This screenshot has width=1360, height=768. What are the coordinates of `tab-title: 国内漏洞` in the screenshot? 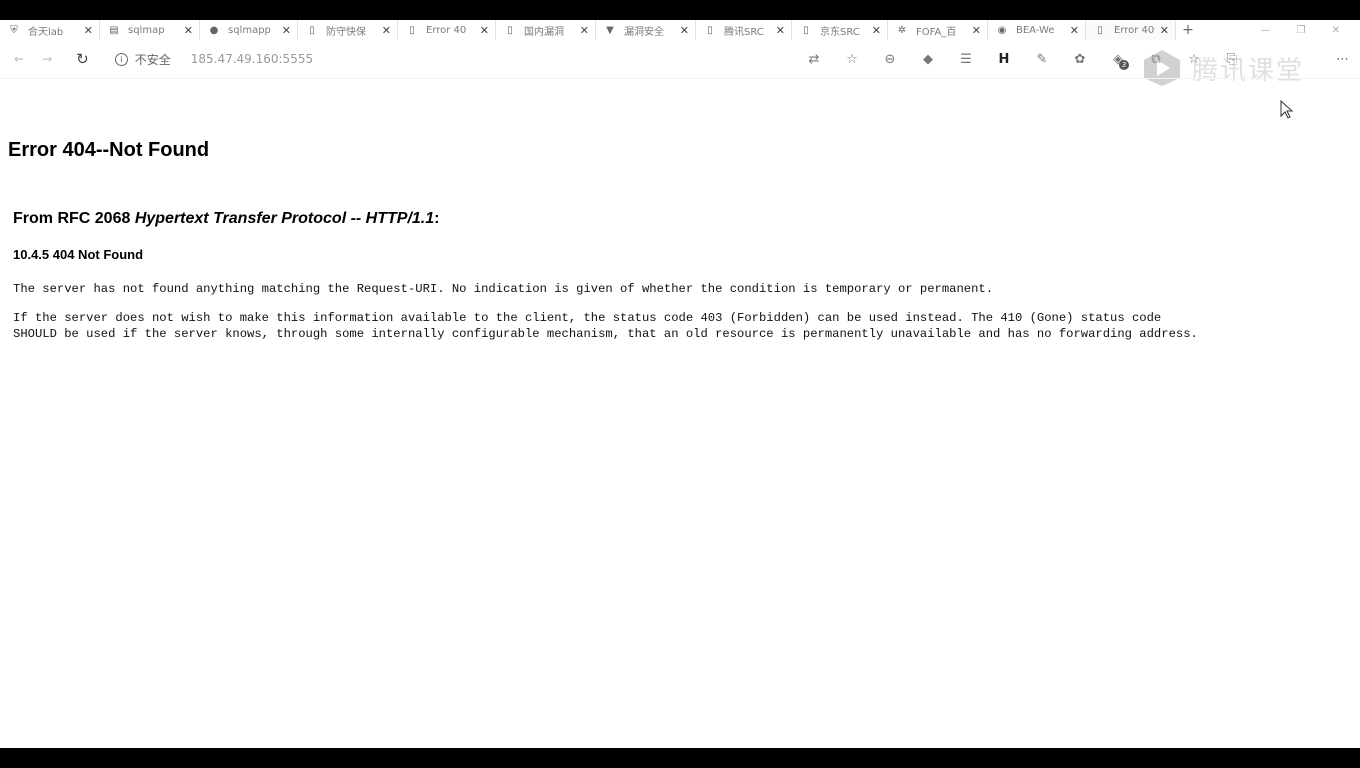 It's located at (544, 32).